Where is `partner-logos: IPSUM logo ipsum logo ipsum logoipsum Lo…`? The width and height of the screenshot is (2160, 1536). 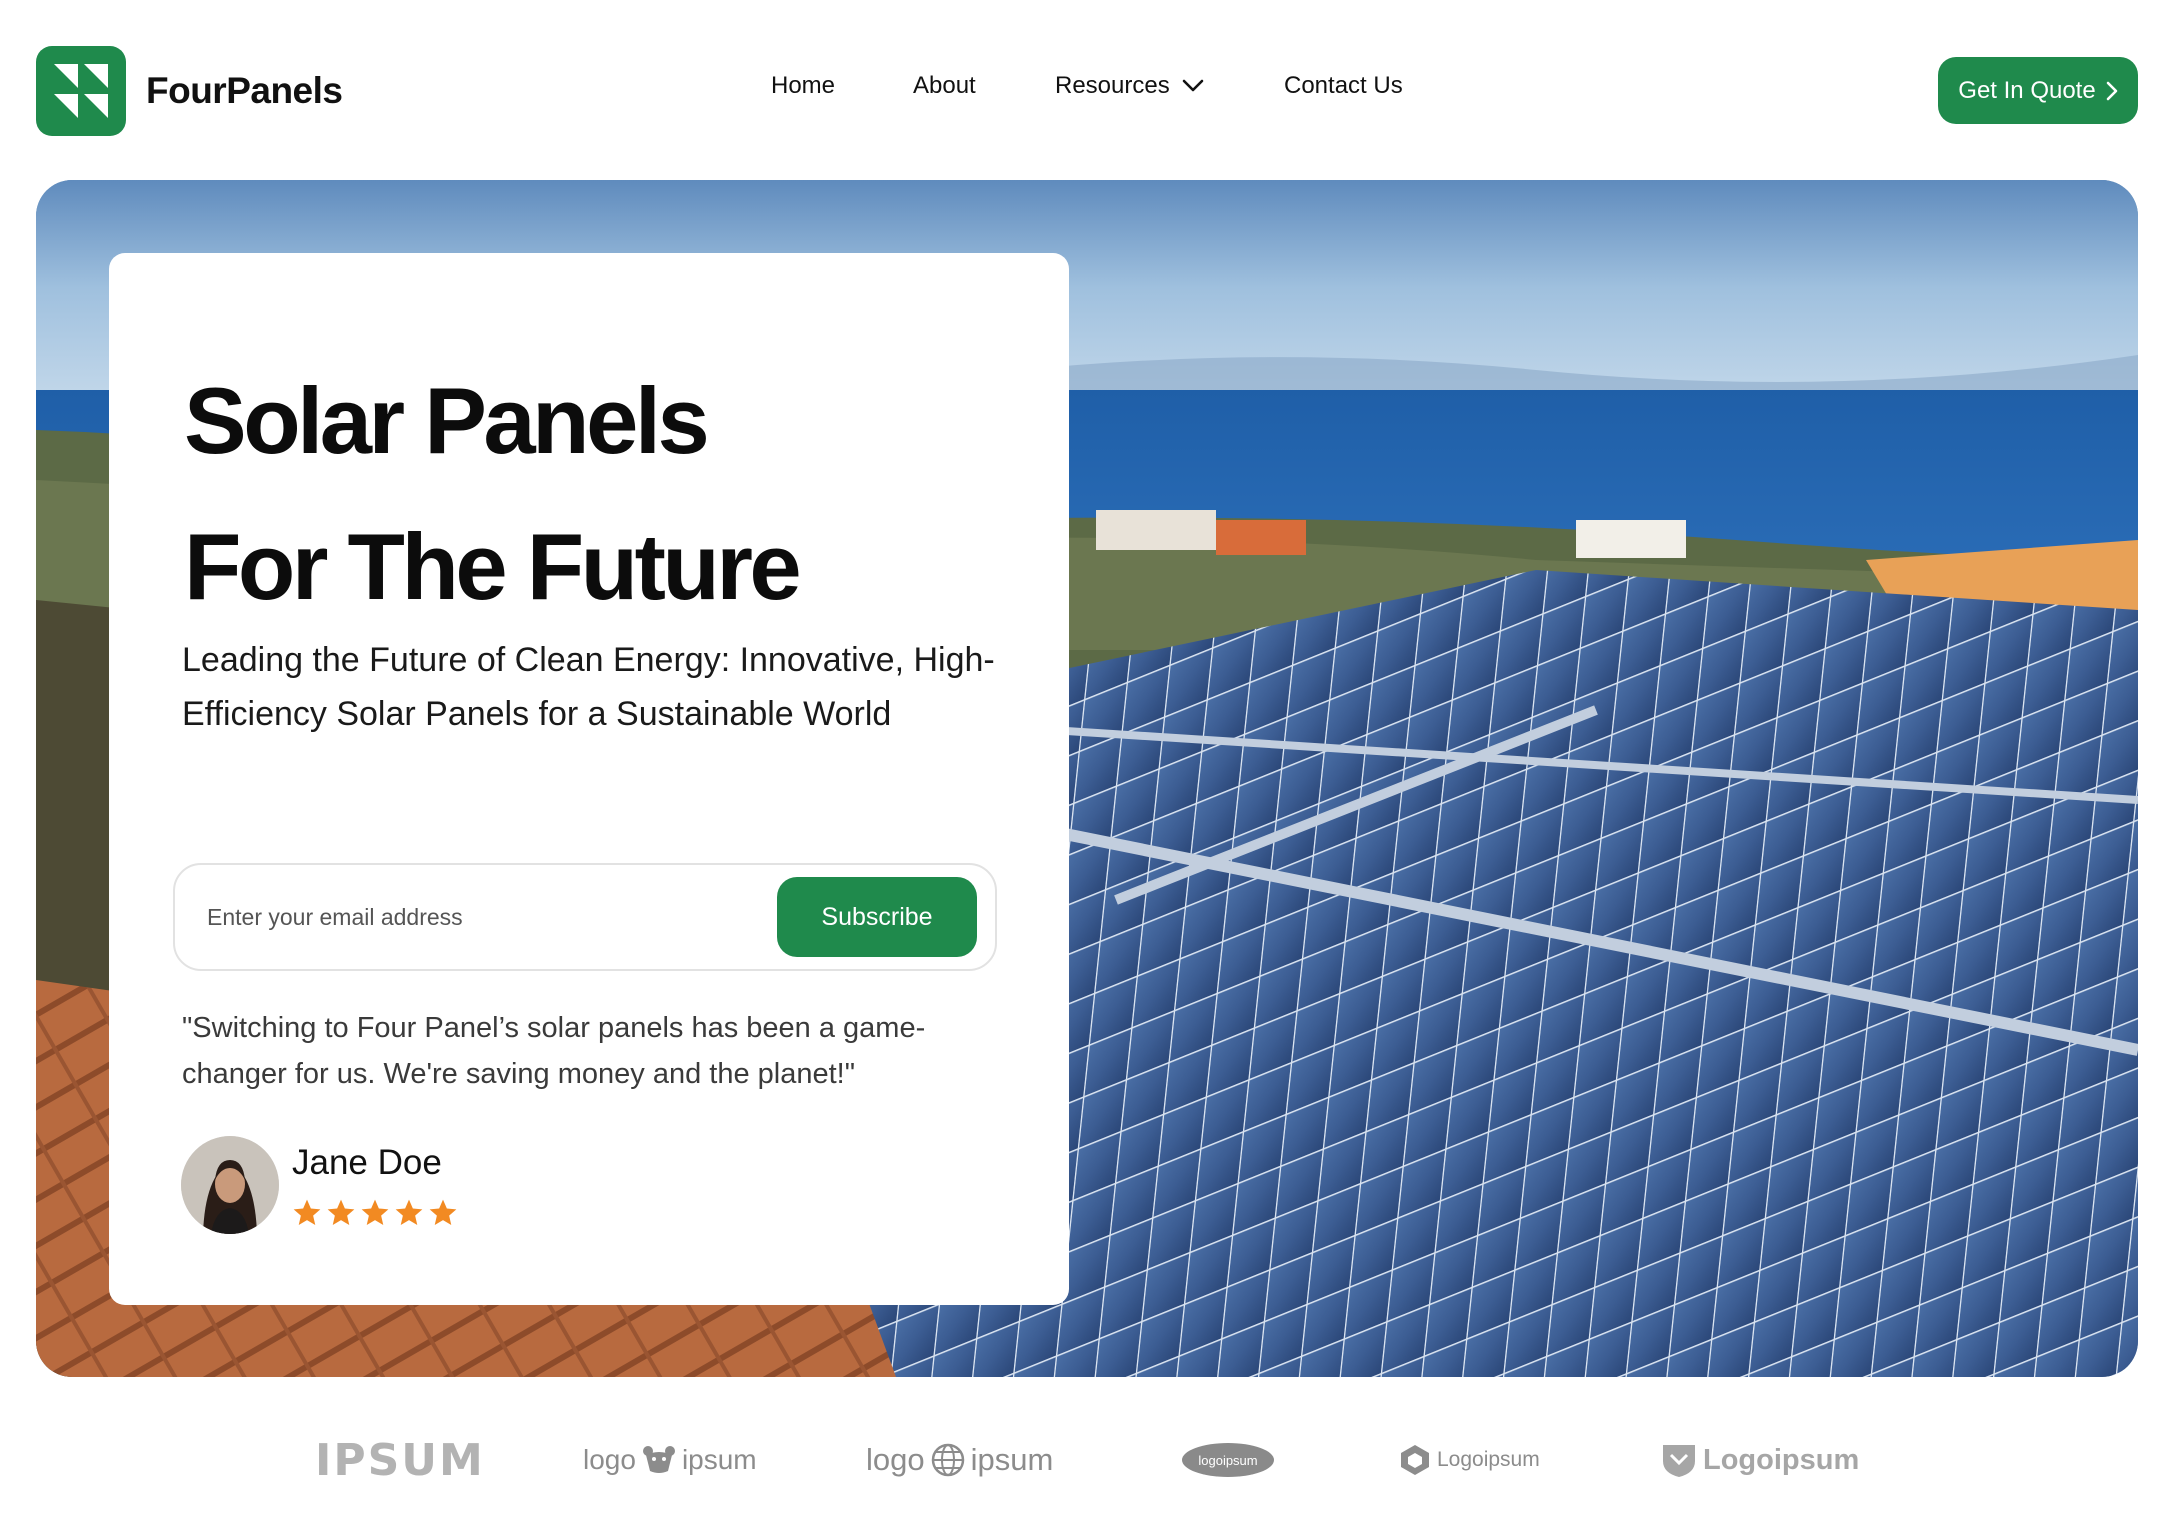
partner-logos: IPSUM logo ipsum logo ipsum logoipsum Lo… is located at coordinates (1080, 1460).